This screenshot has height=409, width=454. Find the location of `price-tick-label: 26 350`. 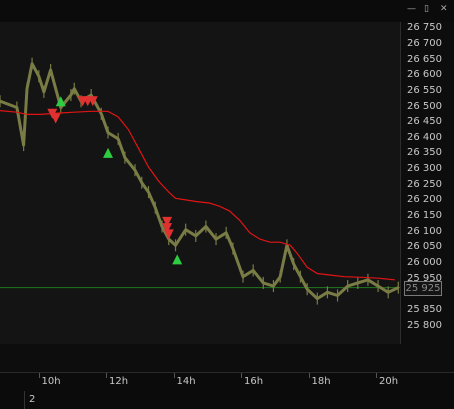

price-tick-label: 26 350 is located at coordinates (424, 153).